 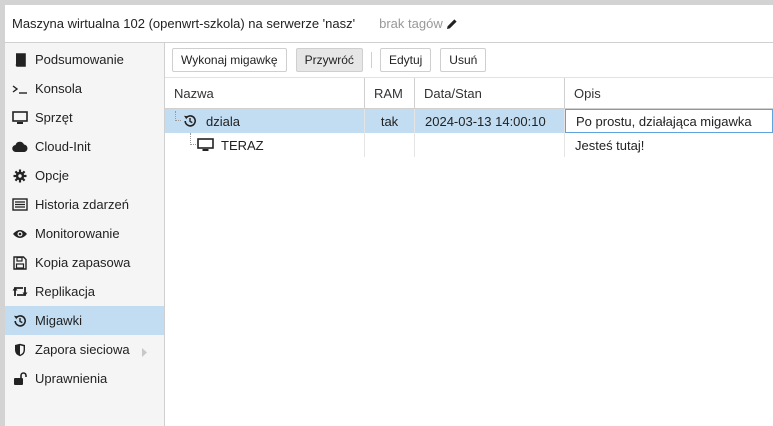 I want to click on sidebar-item-label: Podsumowanie, so click(x=79, y=59).